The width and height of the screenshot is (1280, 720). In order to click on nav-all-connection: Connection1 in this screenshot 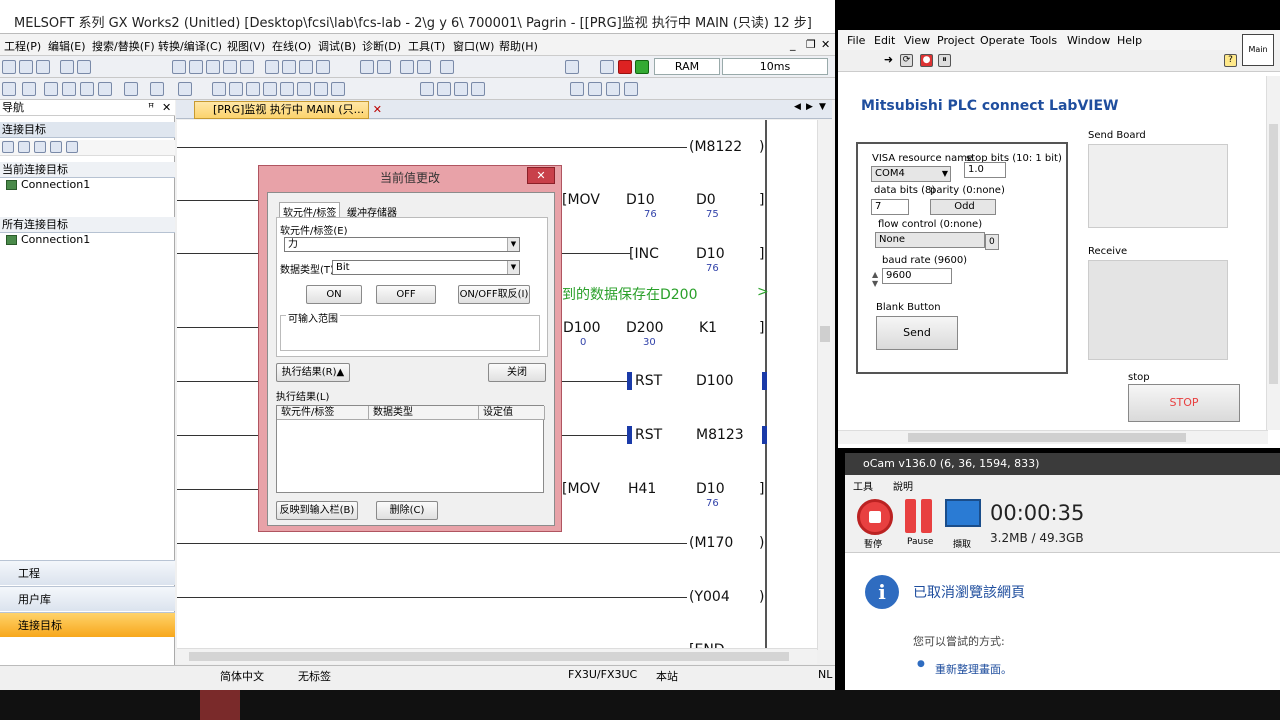, I will do `click(48, 239)`.